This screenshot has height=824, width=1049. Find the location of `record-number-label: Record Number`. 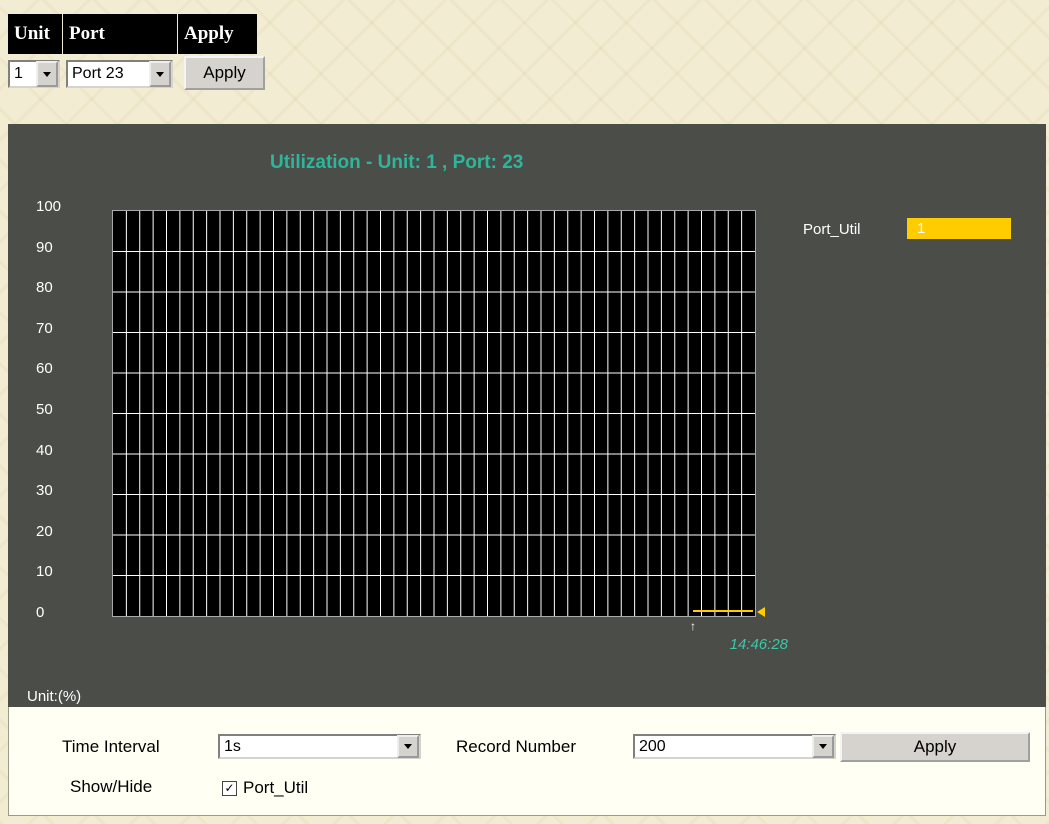

record-number-label: Record Number is located at coordinates (516, 746).